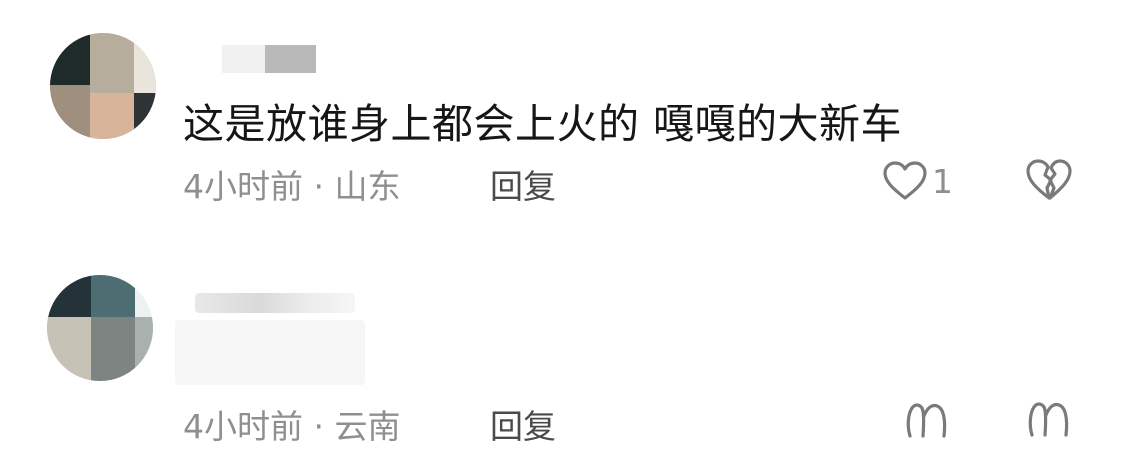 Image resolution: width=1125 pixels, height=465 pixels. What do you see at coordinates (367, 426) in the screenshot?
I see `comment-location: 云南` at bounding box center [367, 426].